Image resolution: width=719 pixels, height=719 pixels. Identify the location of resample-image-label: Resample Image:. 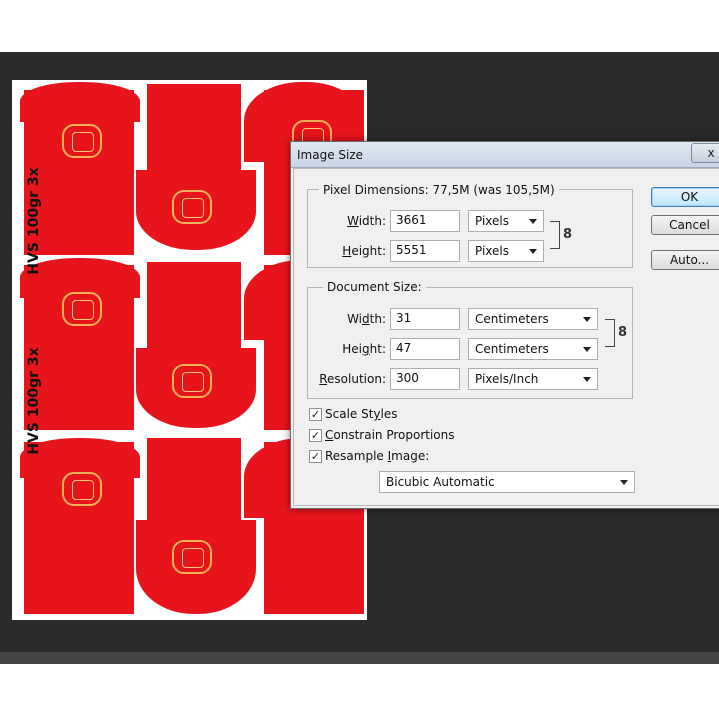
(377, 456).